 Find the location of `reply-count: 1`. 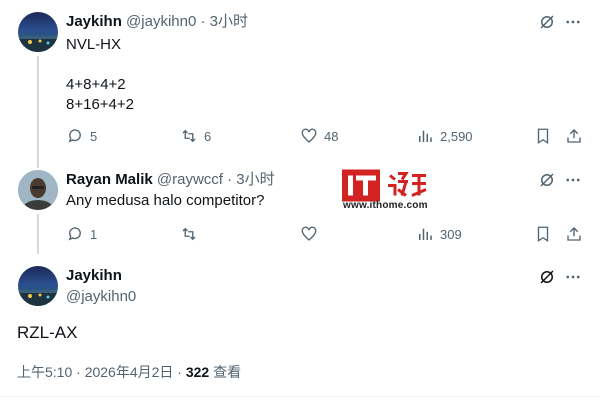

reply-count: 1 is located at coordinates (94, 234).